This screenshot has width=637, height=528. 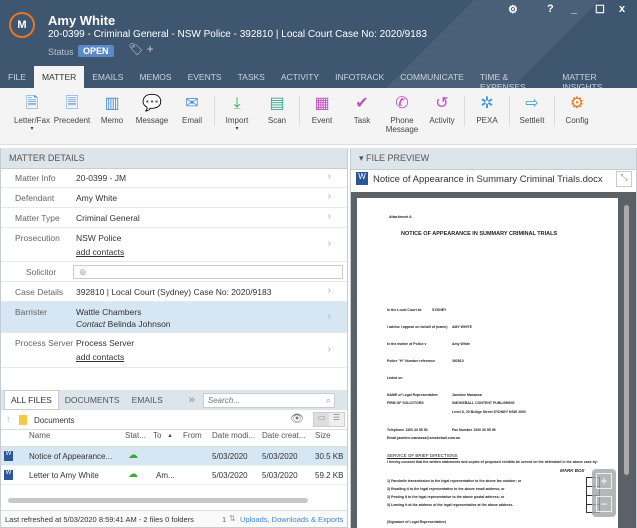 What do you see at coordinates (192, 435) in the screenshot?
I see `column-header-3: From` at bounding box center [192, 435].